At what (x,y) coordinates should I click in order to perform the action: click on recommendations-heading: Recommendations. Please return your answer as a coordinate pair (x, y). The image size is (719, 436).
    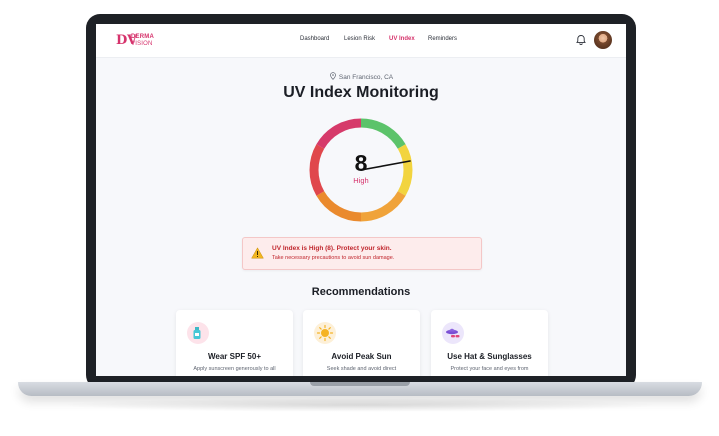
    Looking at the image, I should click on (361, 292).